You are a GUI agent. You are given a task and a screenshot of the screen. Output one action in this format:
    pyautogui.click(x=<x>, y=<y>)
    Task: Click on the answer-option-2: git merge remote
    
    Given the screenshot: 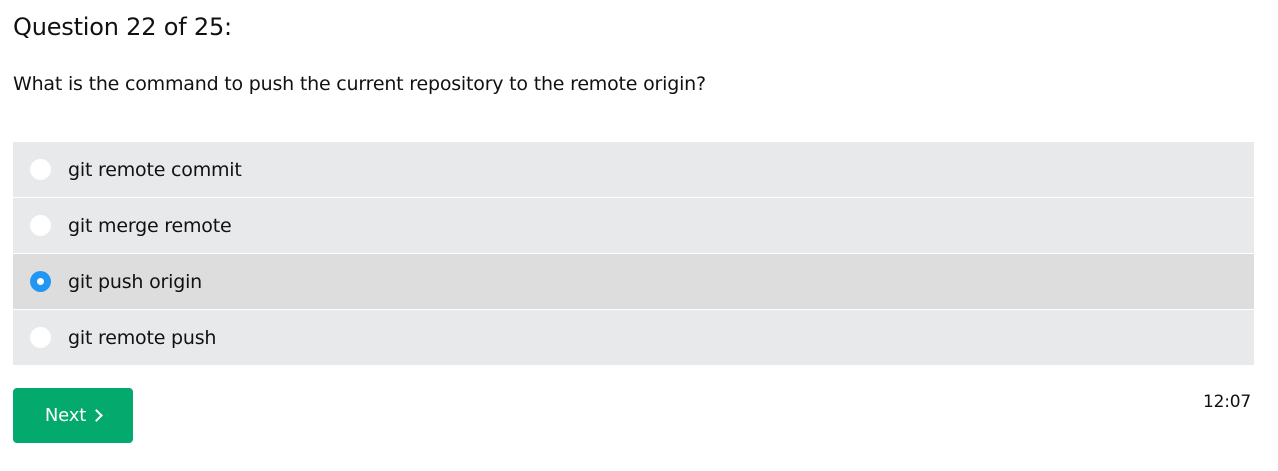 What is the action you would take?
    pyautogui.click(x=633, y=226)
    